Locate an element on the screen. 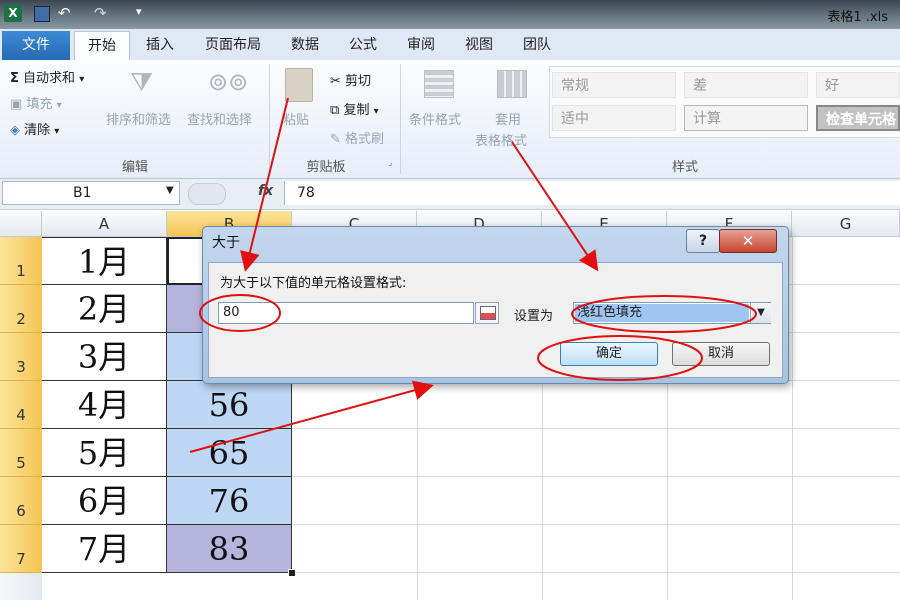 This screenshot has height=600, width=900. row-header-5: 5 is located at coordinates (21, 453).